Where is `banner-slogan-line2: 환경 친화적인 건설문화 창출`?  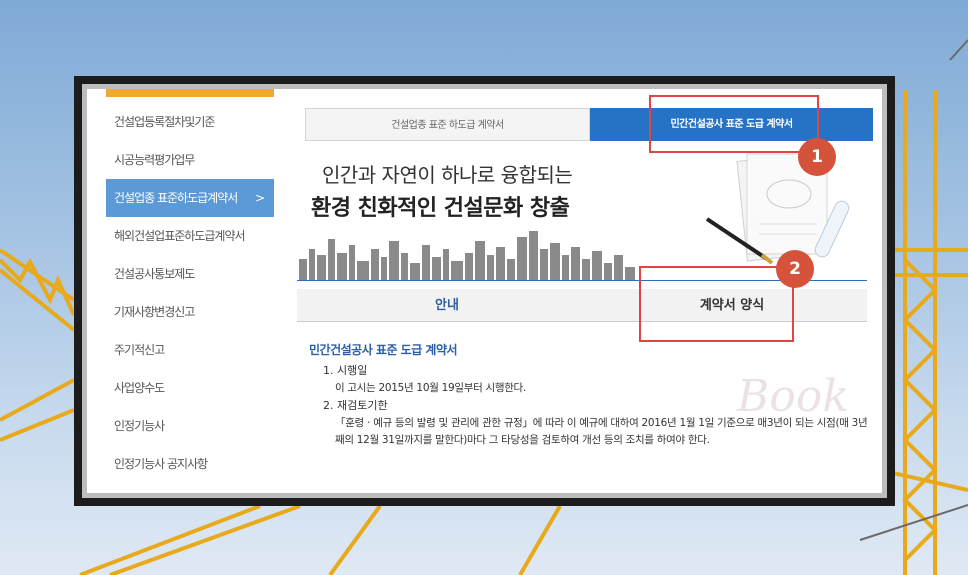 banner-slogan-line2: 환경 친화적인 건설문화 창출 is located at coordinates (440, 208).